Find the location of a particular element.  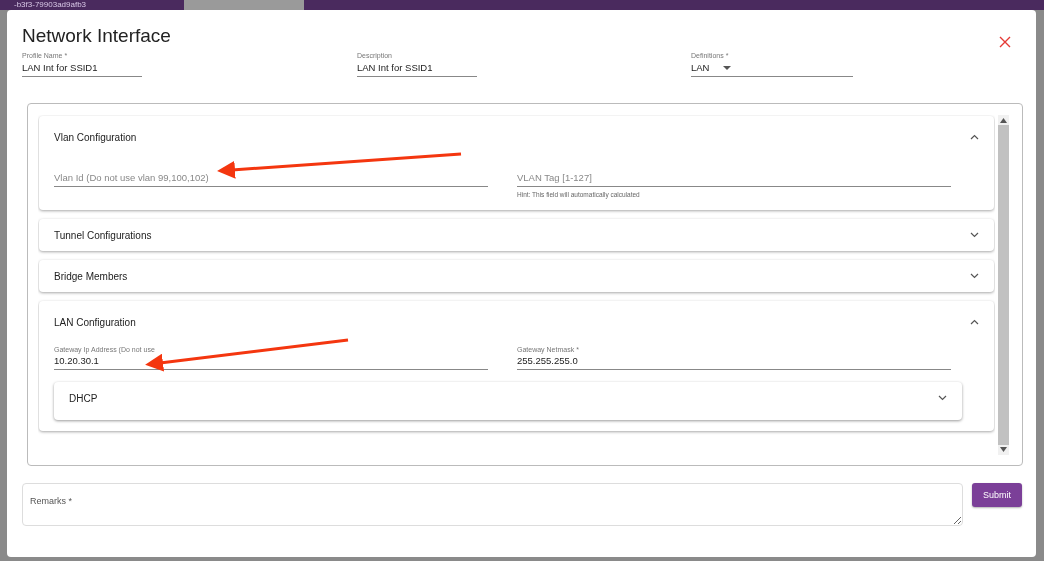

accordion-header: Bridge Members is located at coordinates (516, 276).